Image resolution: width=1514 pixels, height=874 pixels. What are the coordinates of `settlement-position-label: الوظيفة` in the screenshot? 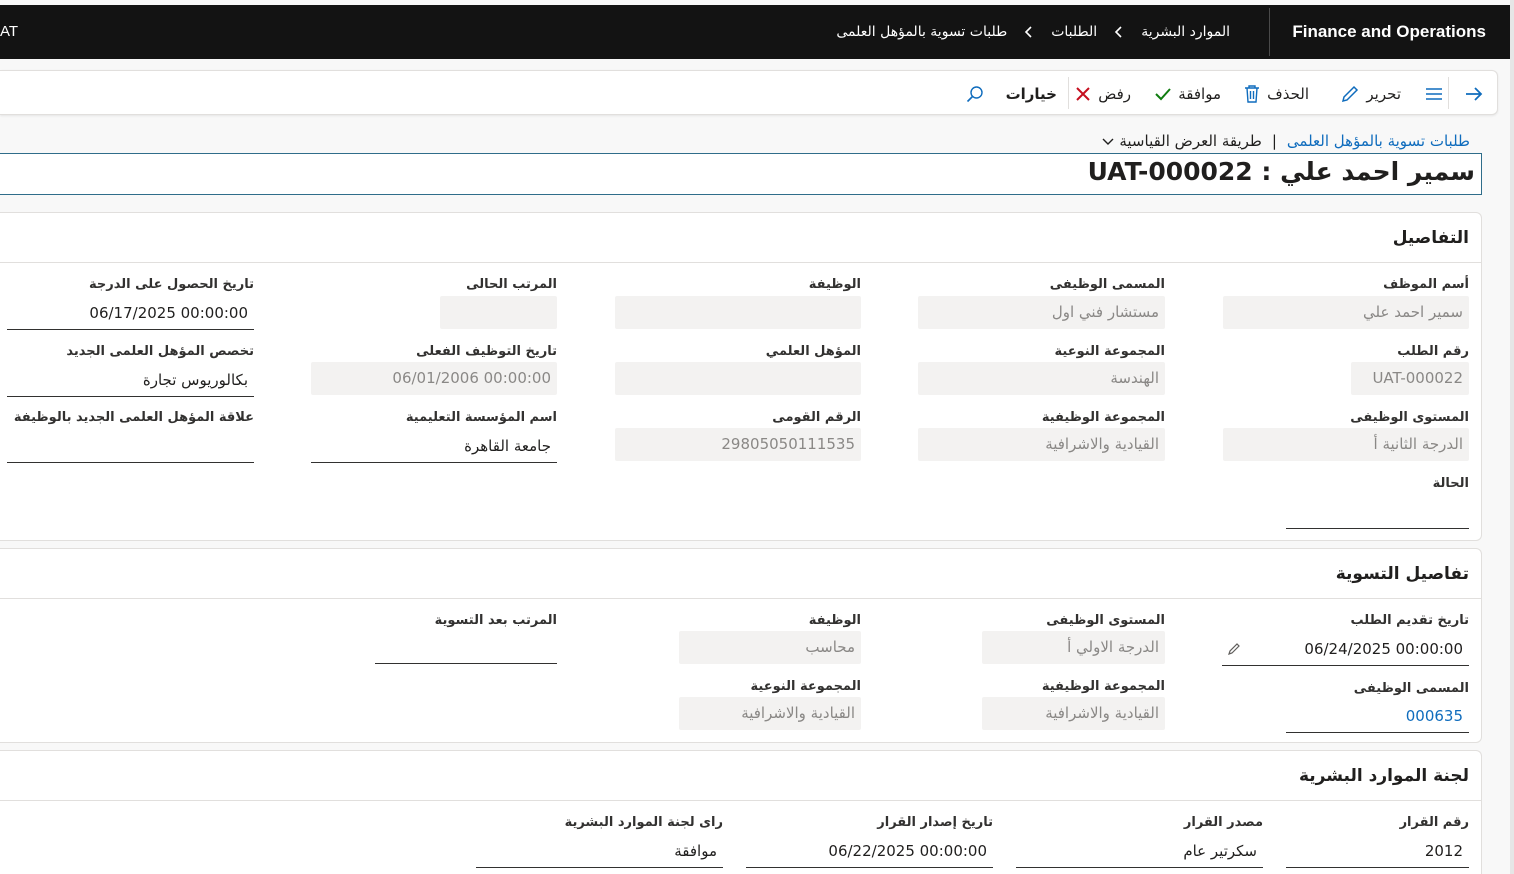 It's located at (834, 620).